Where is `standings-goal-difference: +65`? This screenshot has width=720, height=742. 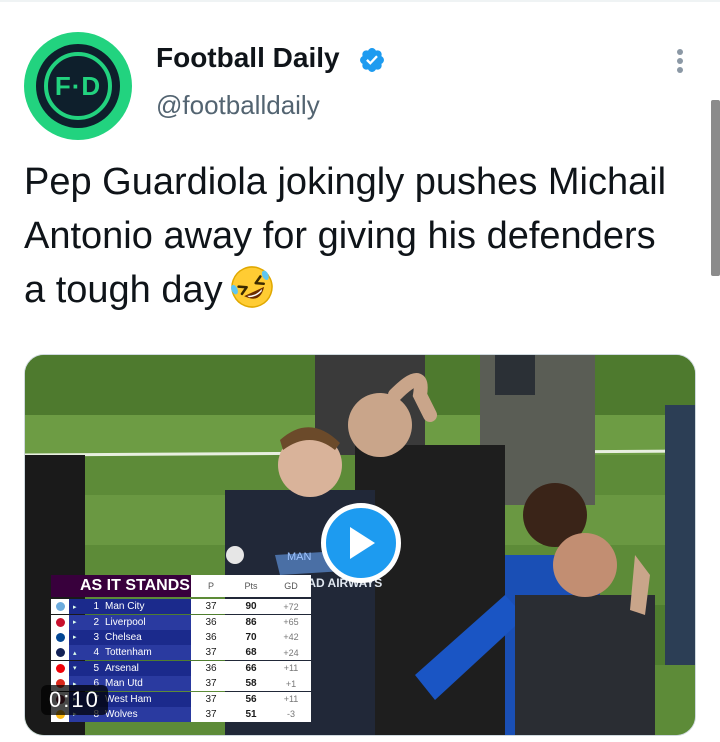 standings-goal-difference: +65 is located at coordinates (291, 622).